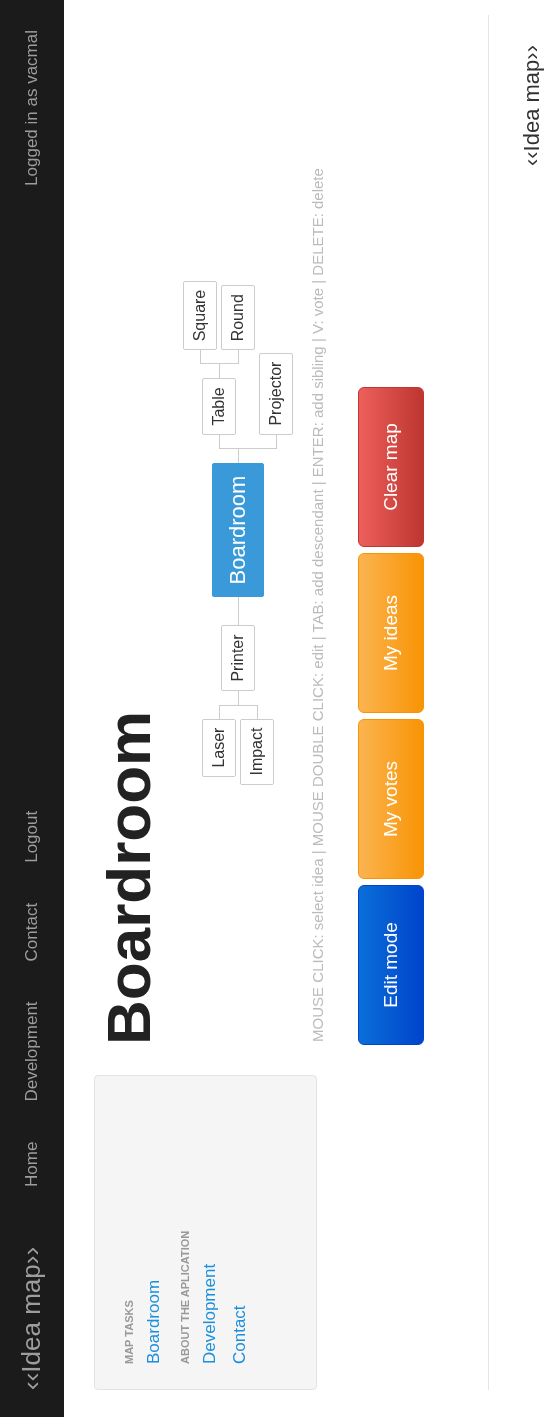  What do you see at coordinates (218, 747) in the screenshot?
I see `idea-node: Laser` at bounding box center [218, 747].